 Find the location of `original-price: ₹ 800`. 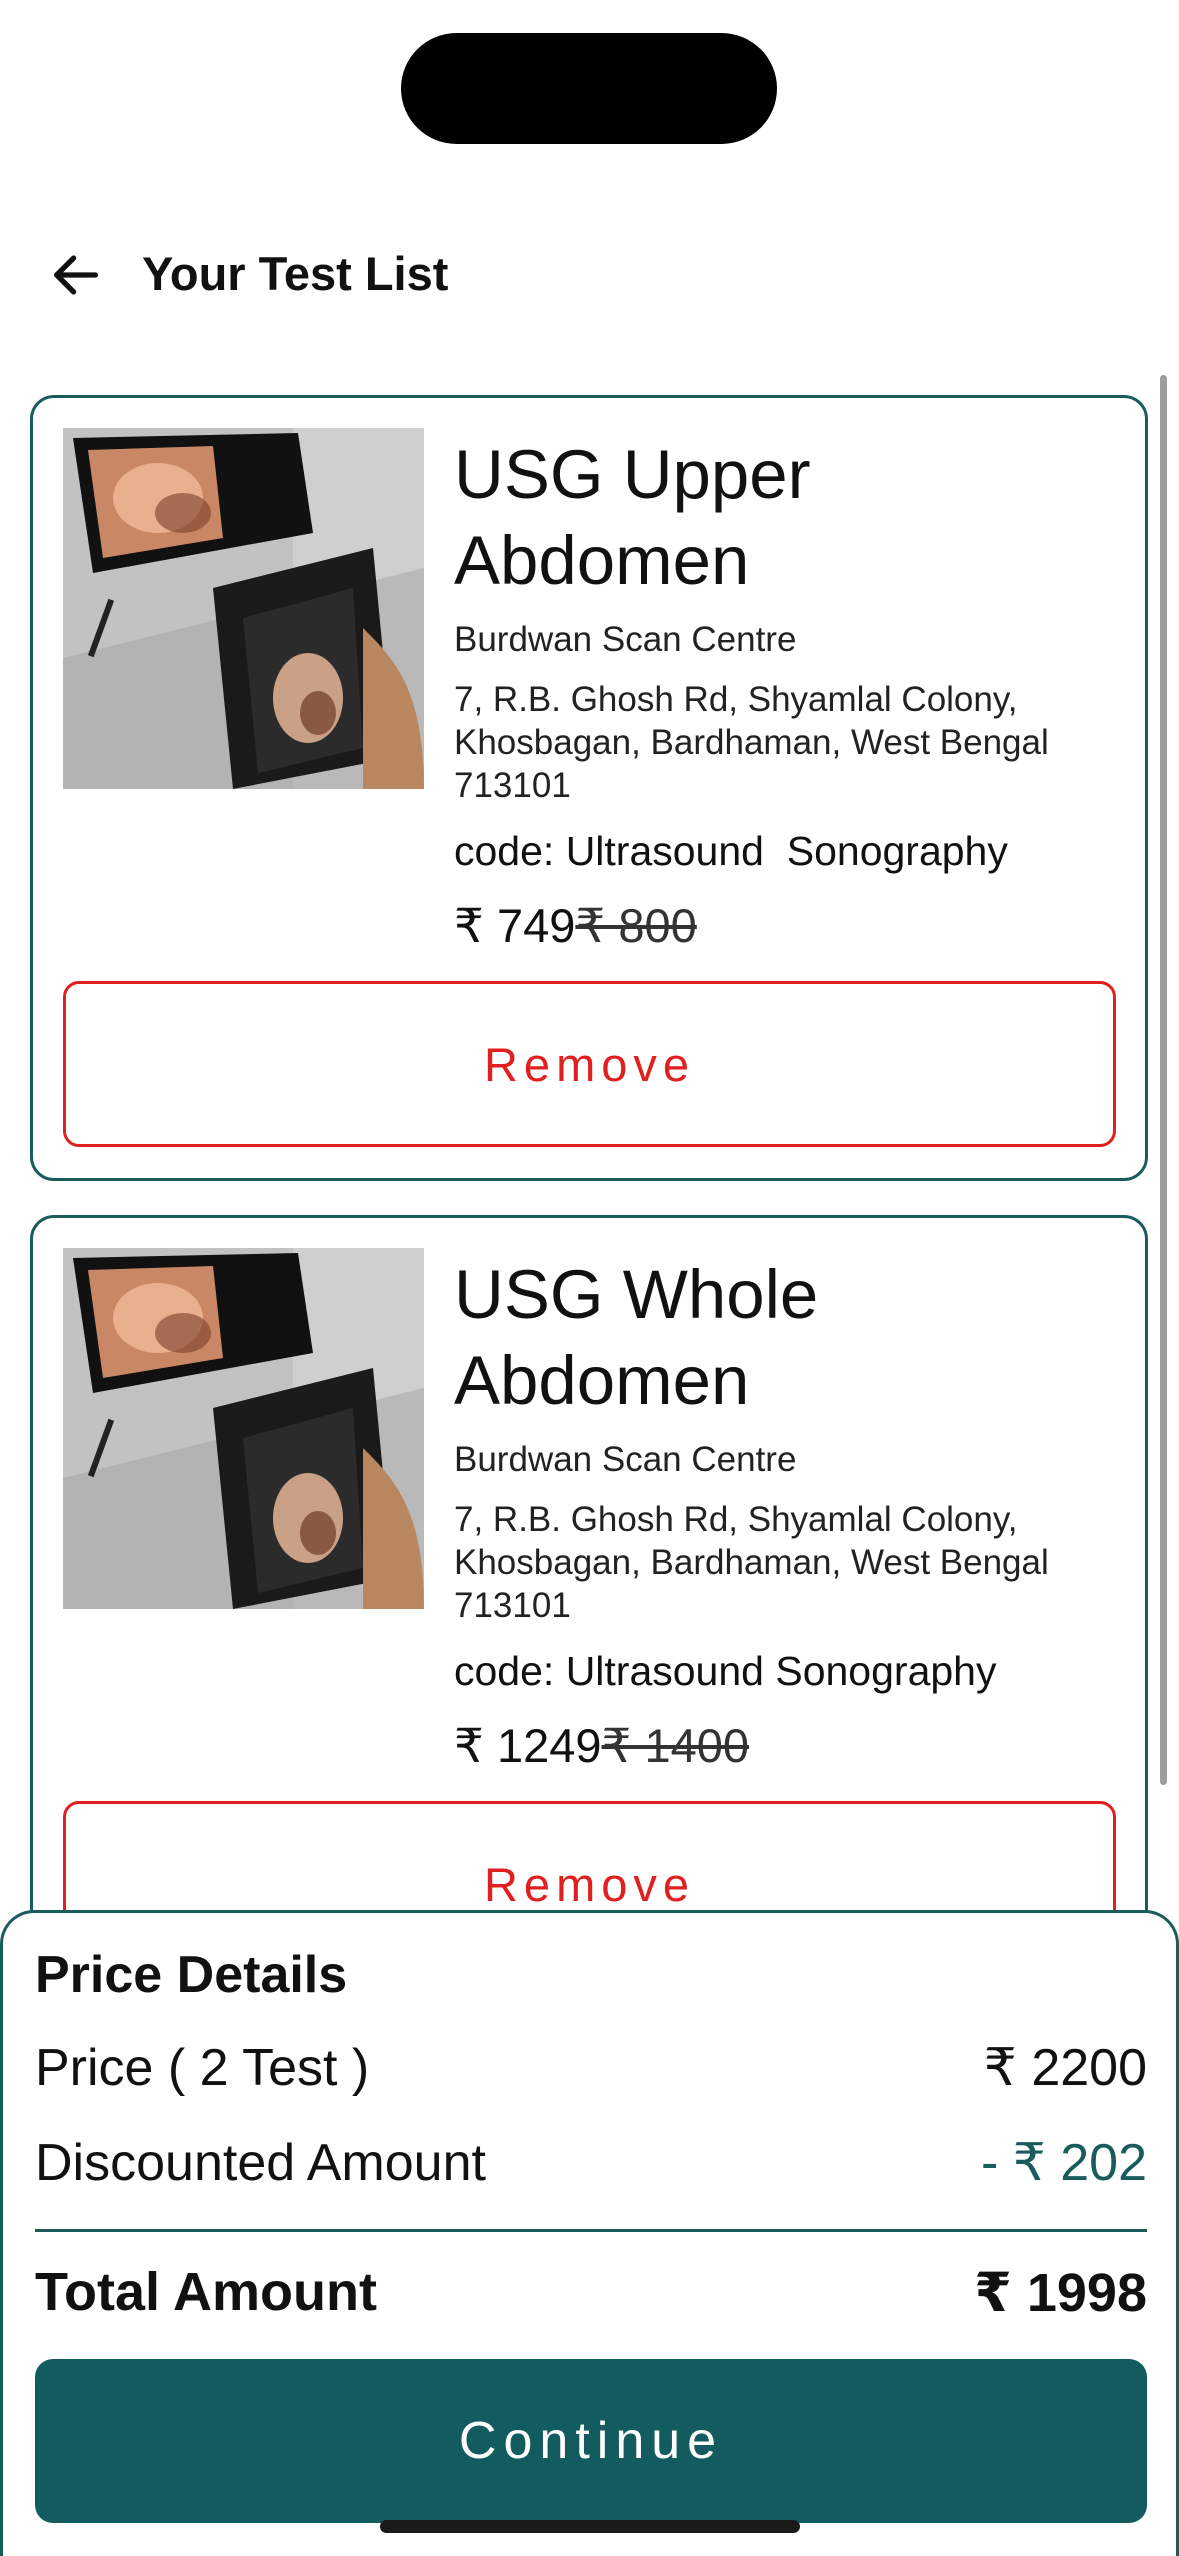

original-price: ₹ 800 is located at coordinates (636, 925).